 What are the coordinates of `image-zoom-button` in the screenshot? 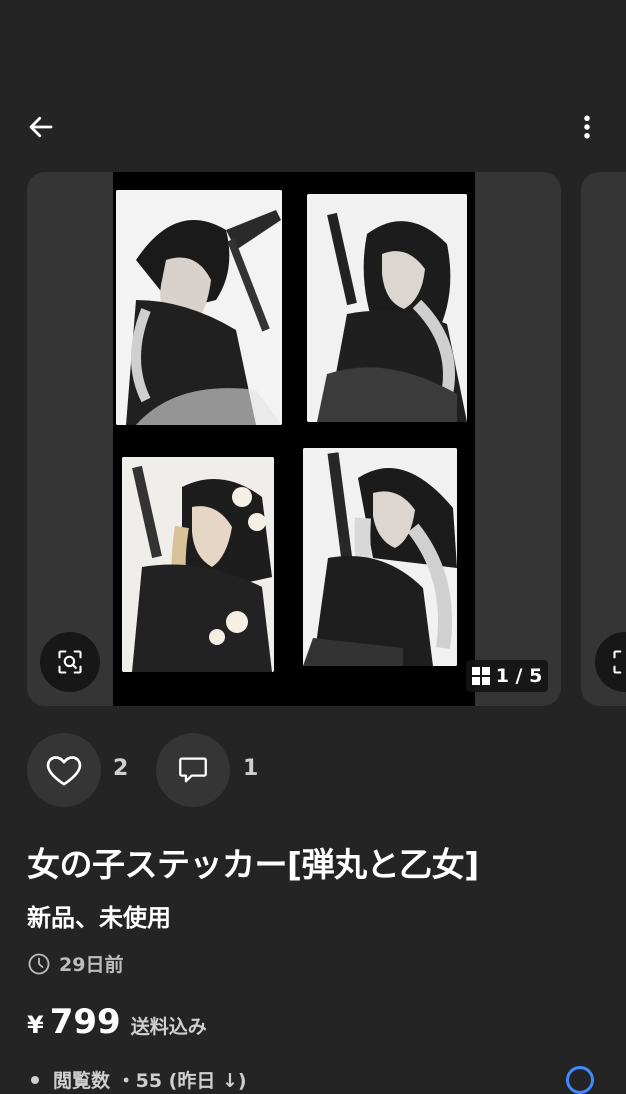 It's located at (70, 662).